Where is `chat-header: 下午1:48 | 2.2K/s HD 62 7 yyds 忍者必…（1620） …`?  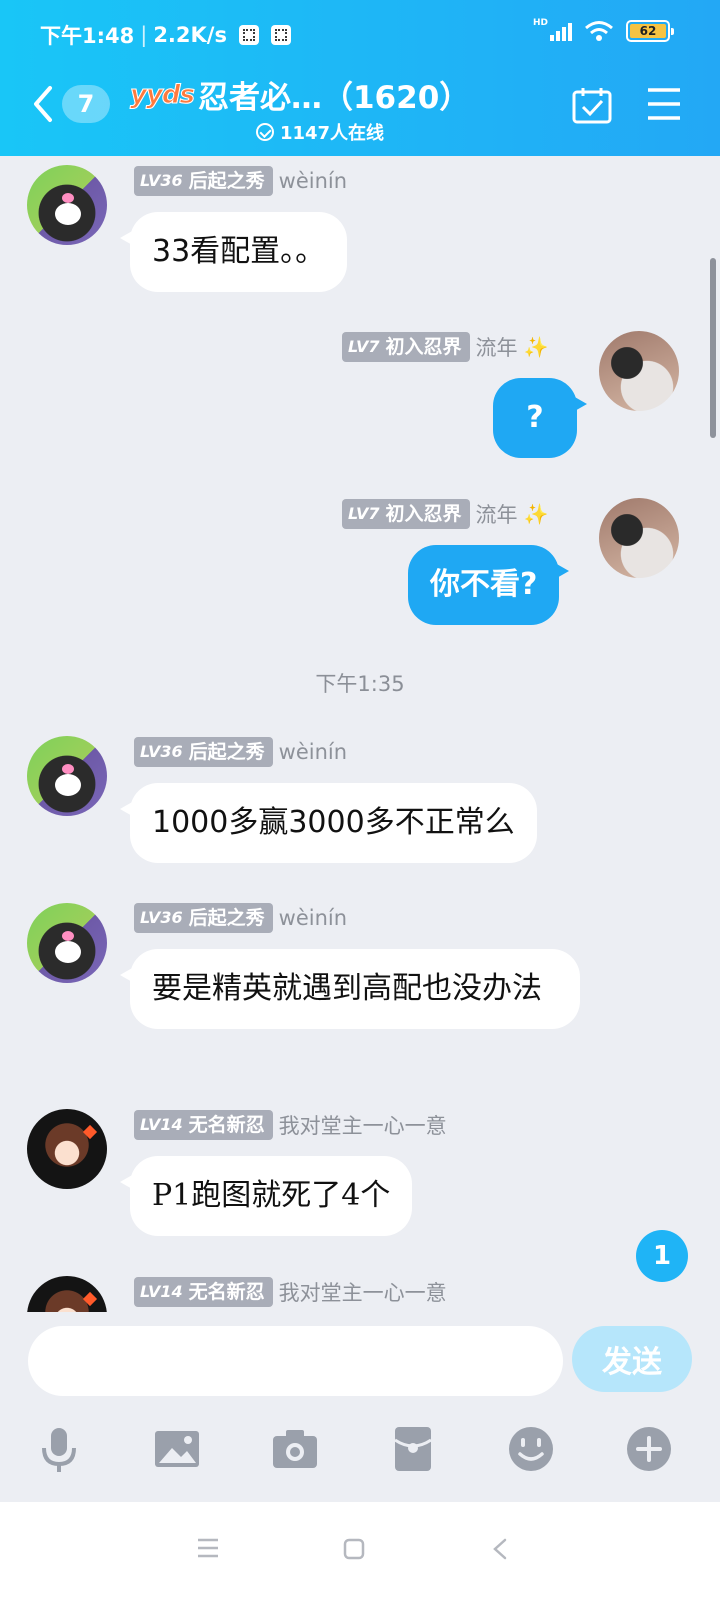 chat-header: 下午1:48 | 2.2K/s HD 62 7 yyds 忍者必…（1620） … is located at coordinates (360, 78).